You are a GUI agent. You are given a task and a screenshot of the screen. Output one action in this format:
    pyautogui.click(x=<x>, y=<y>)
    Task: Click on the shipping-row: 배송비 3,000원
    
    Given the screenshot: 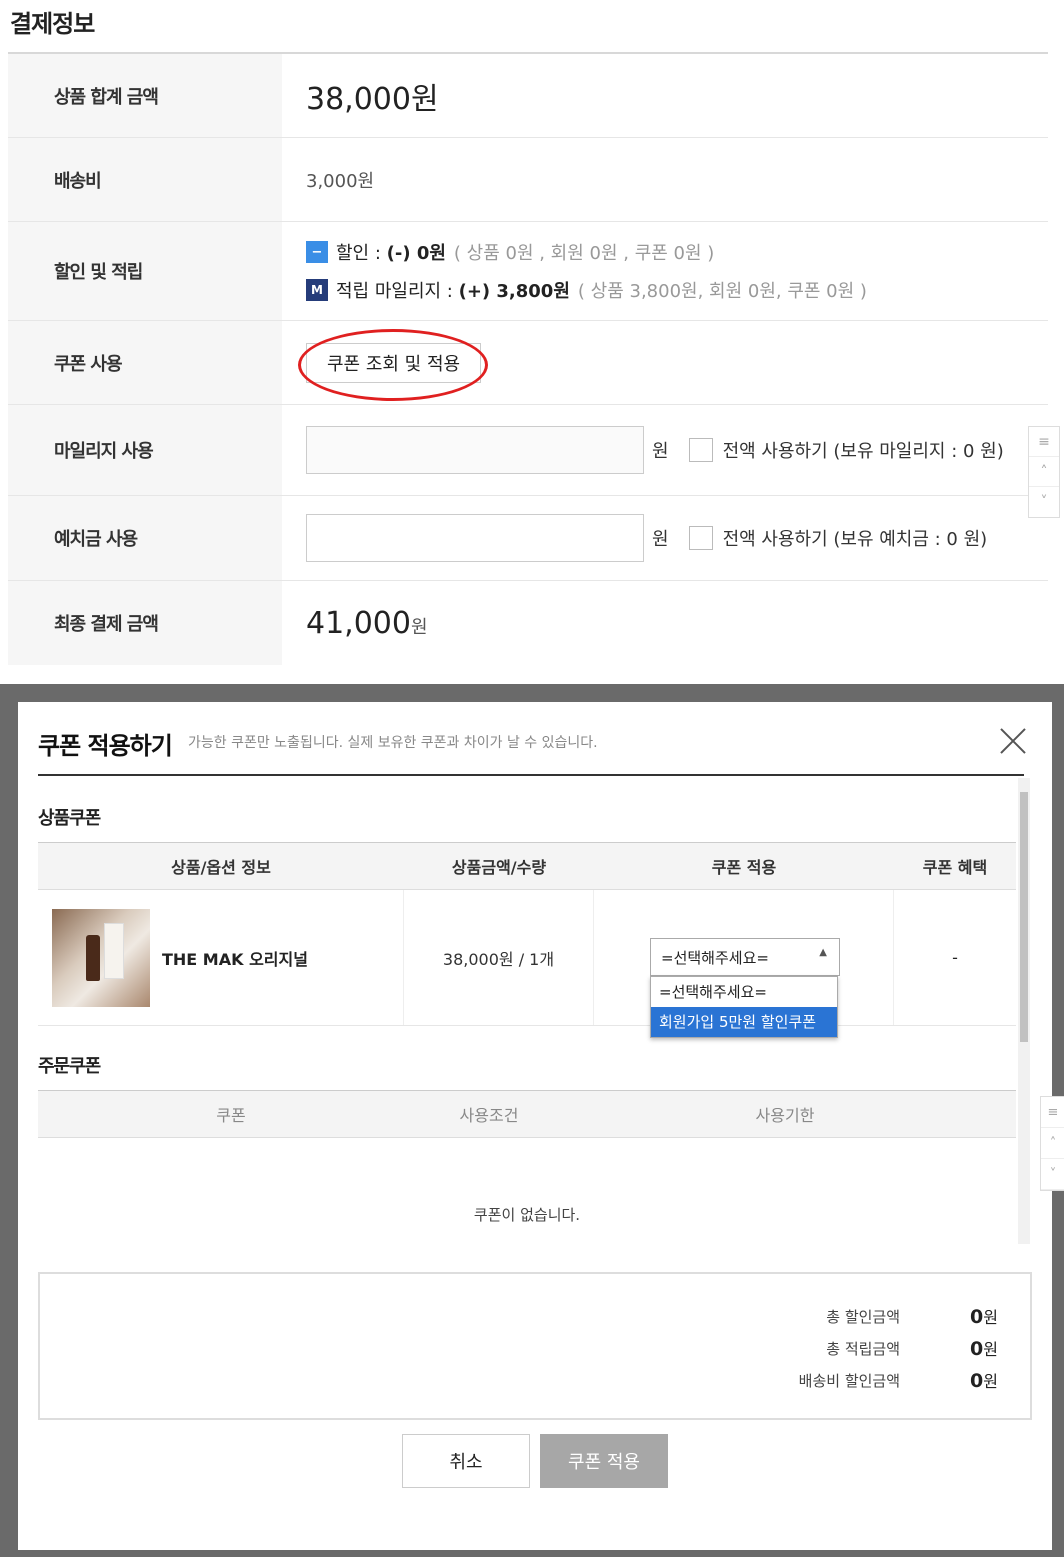 What is the action you would take?
    pyautogui.click(x=528, y=180)
    